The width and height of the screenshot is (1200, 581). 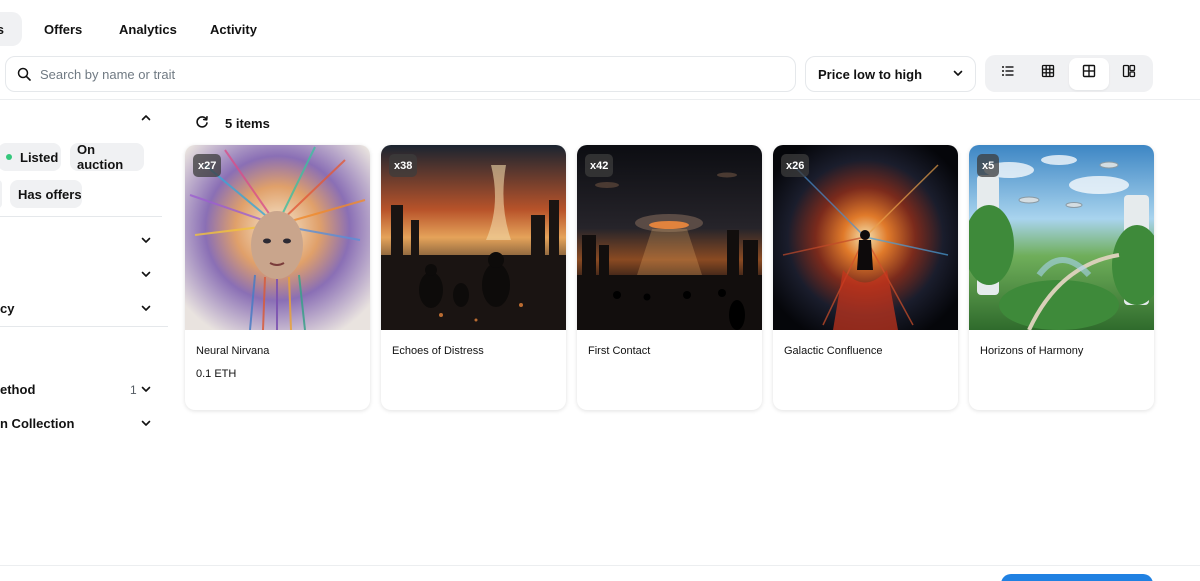 What do you see at coordinates (24, 74) in the screenshot?
I see `search-icon` at bounding box center [24, 74].